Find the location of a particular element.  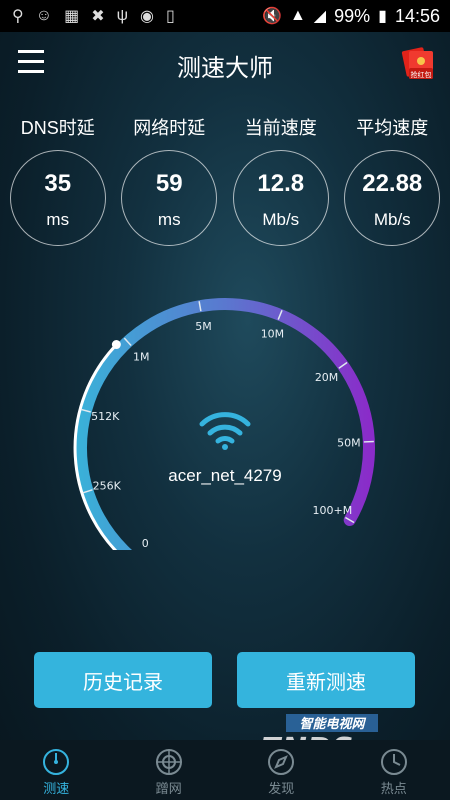

stat-circle: 22.88 Mb/s is located at coordinates (392, 198).